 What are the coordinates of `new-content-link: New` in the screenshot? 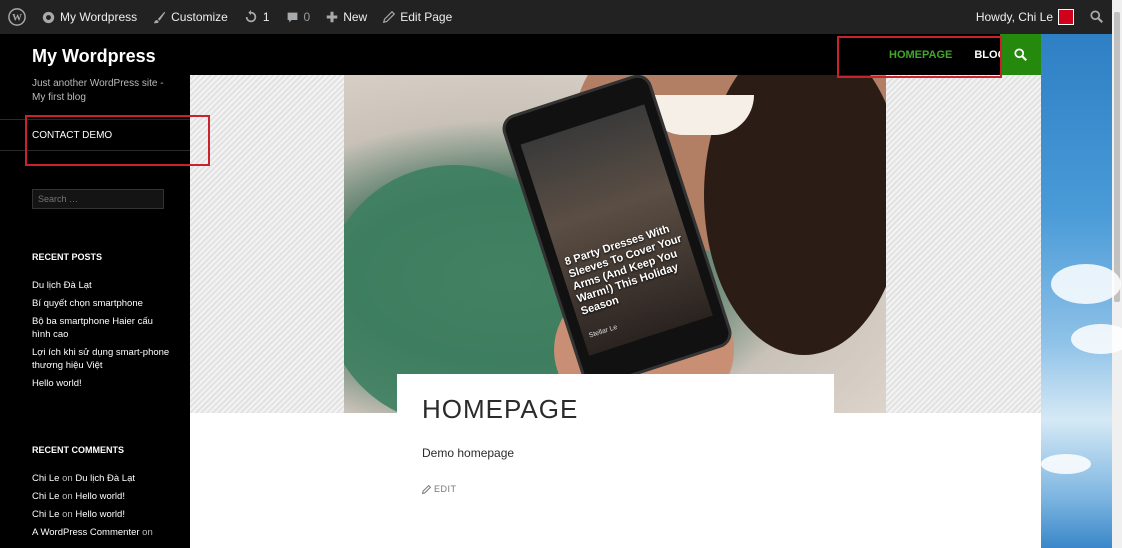 It's located at (346, 17).